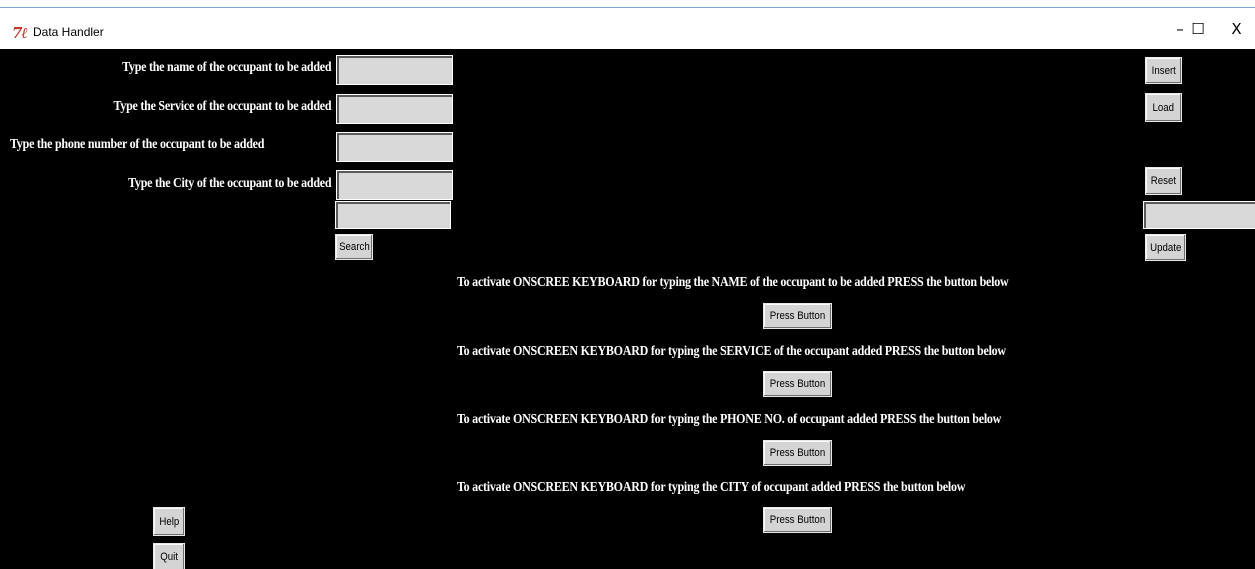 The image size is (1255, 569). I want to click on quit-button-label: Quit, so click(169, 557).